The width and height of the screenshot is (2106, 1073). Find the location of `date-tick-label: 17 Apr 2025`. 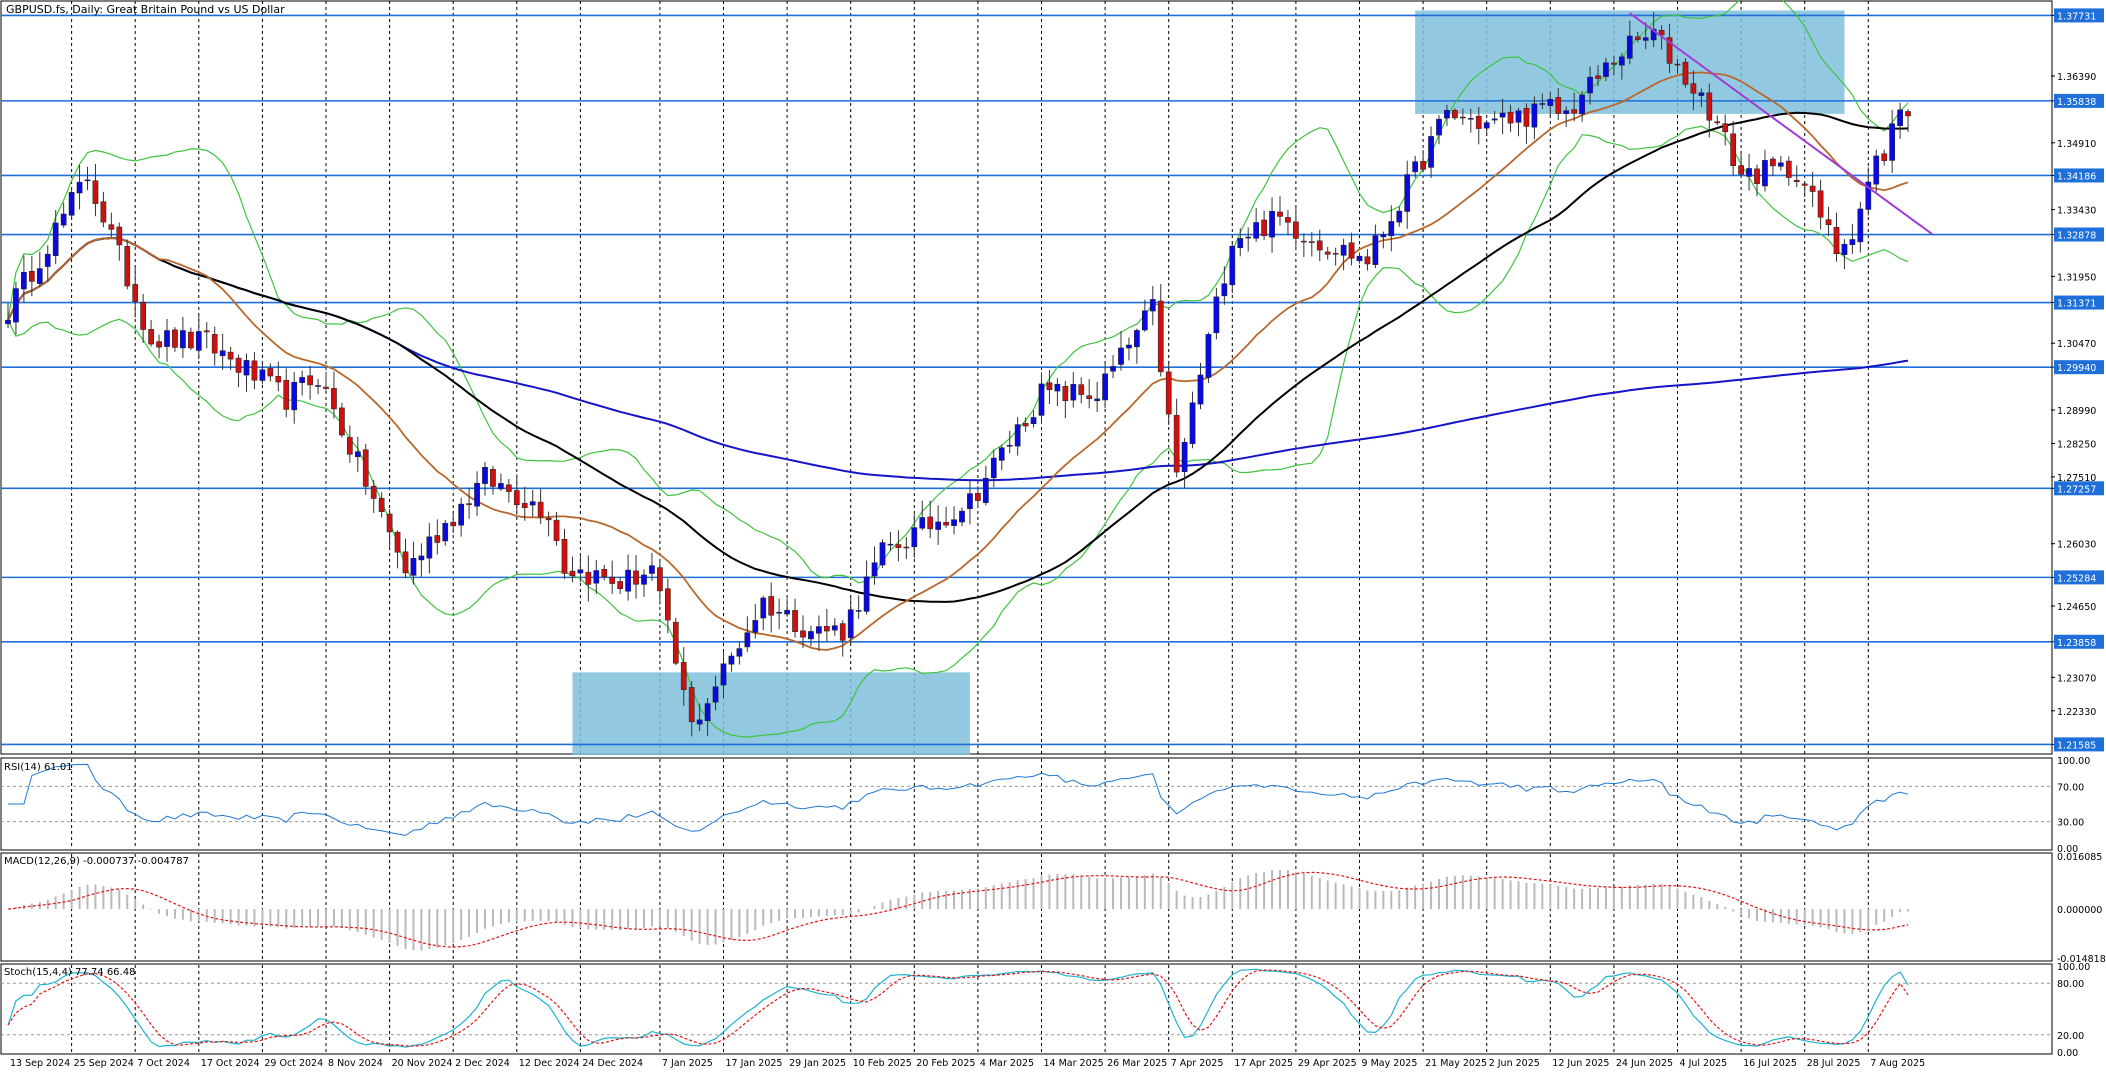

date-tick-label: 17 Apr 2025 is located at coordinates (1263, 1063).